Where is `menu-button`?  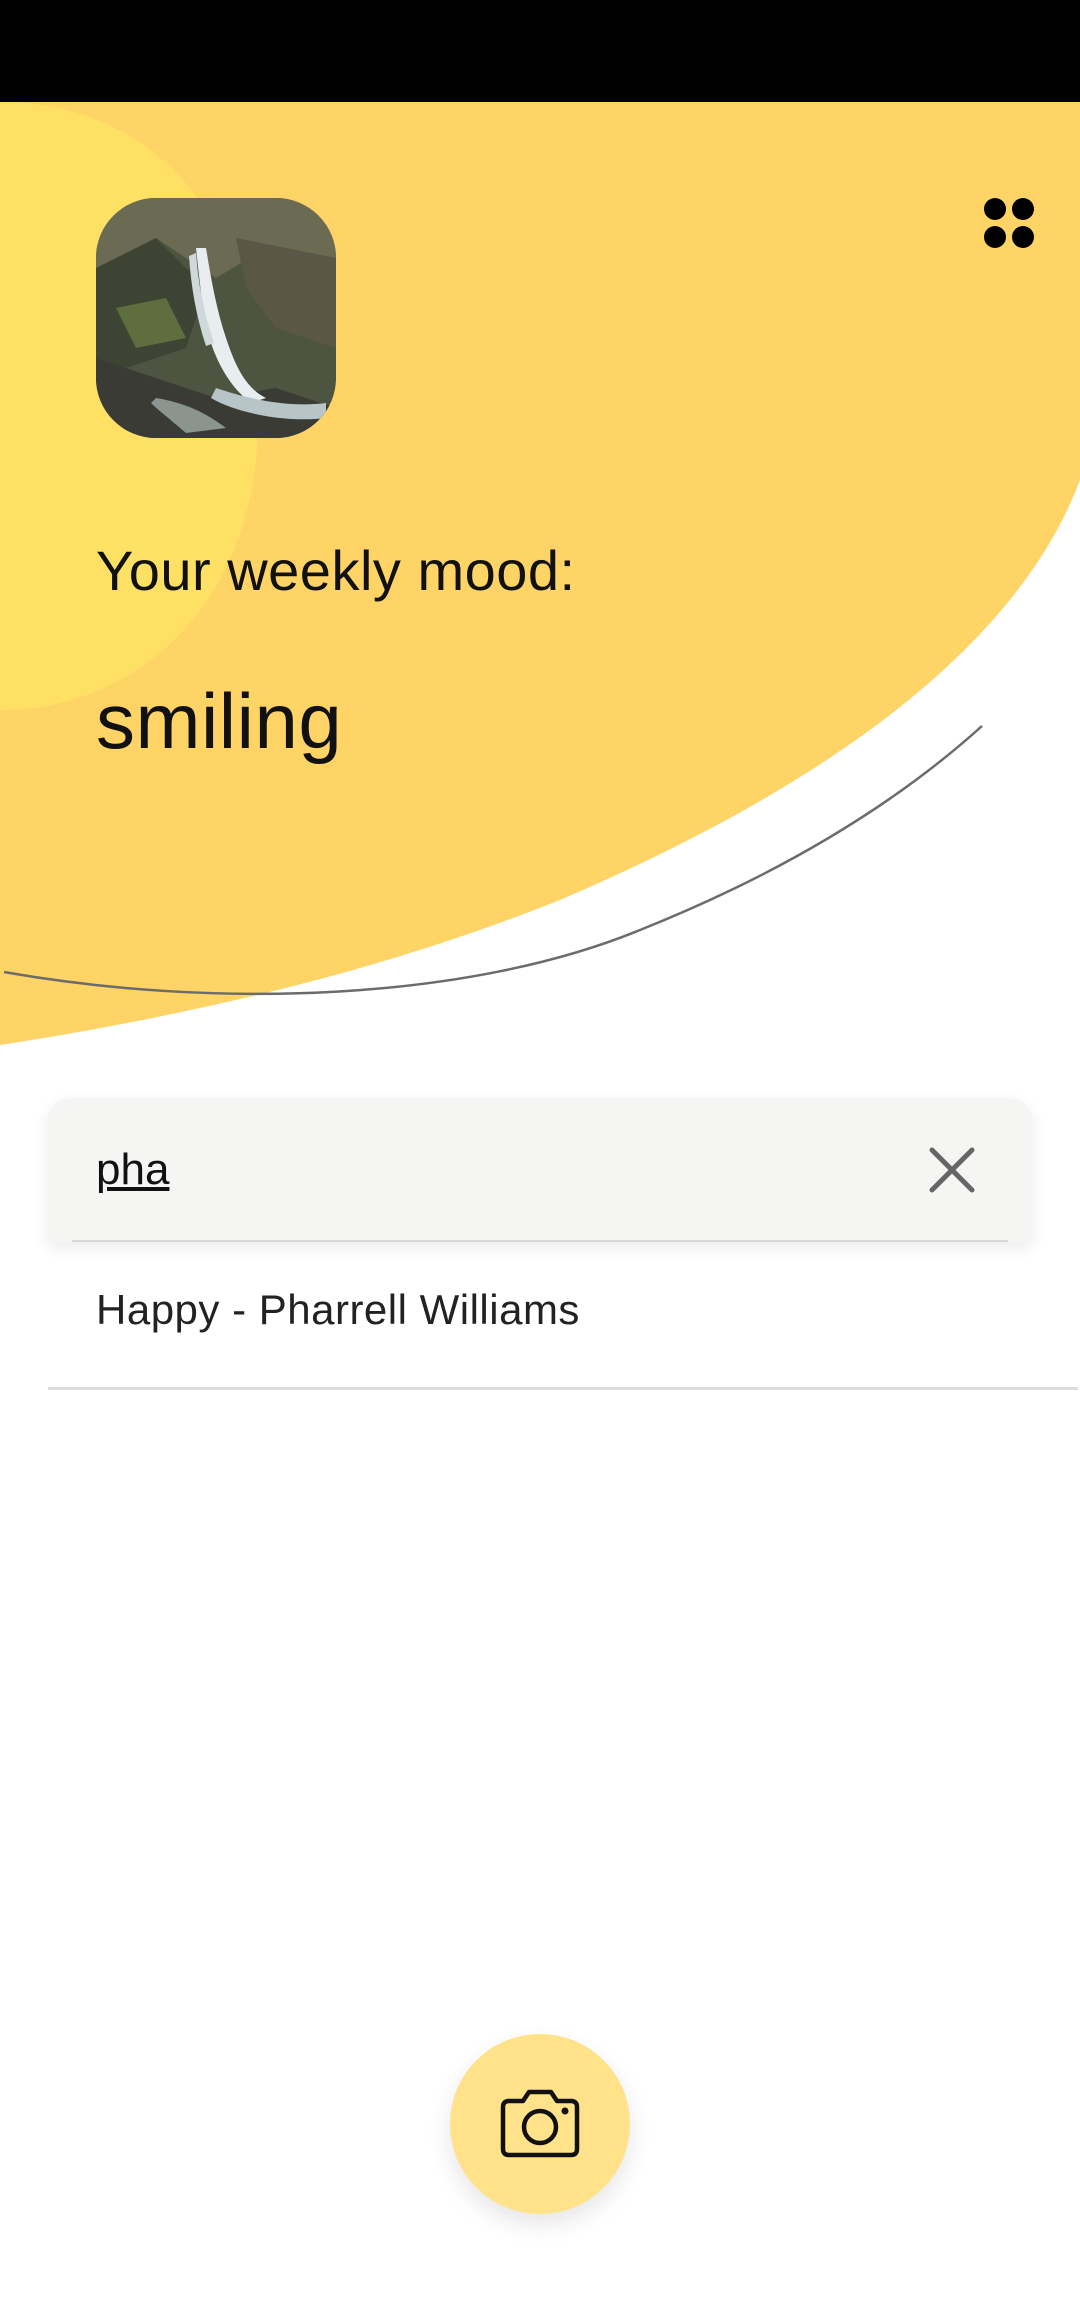 menu-button is located at coordinates (1008, 222).